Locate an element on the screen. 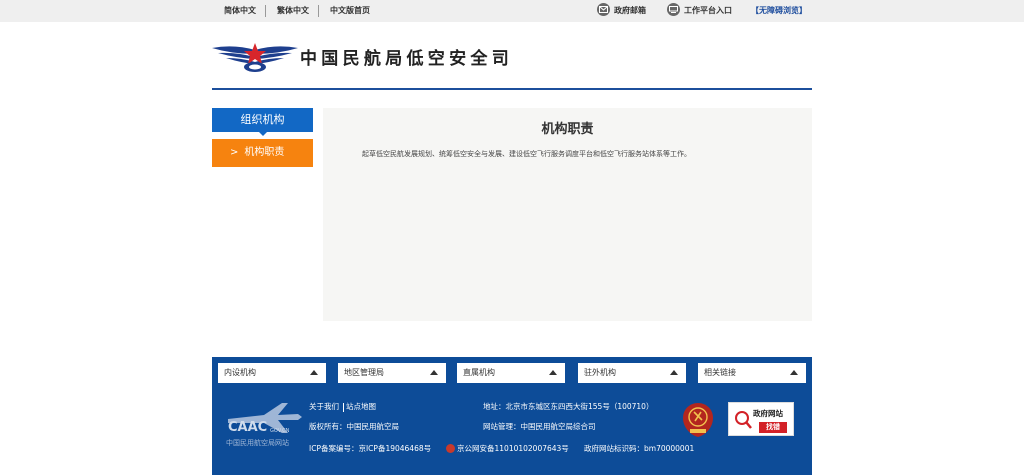  sitemap-link: 站点地图 is located at coordinates (361, 407).